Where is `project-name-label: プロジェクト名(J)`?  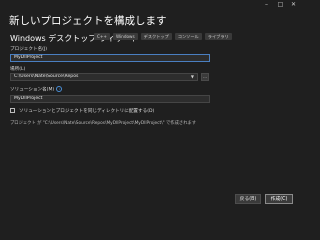 project-name-label: プロジェクト名(J) is located at coordinates (29, 49).